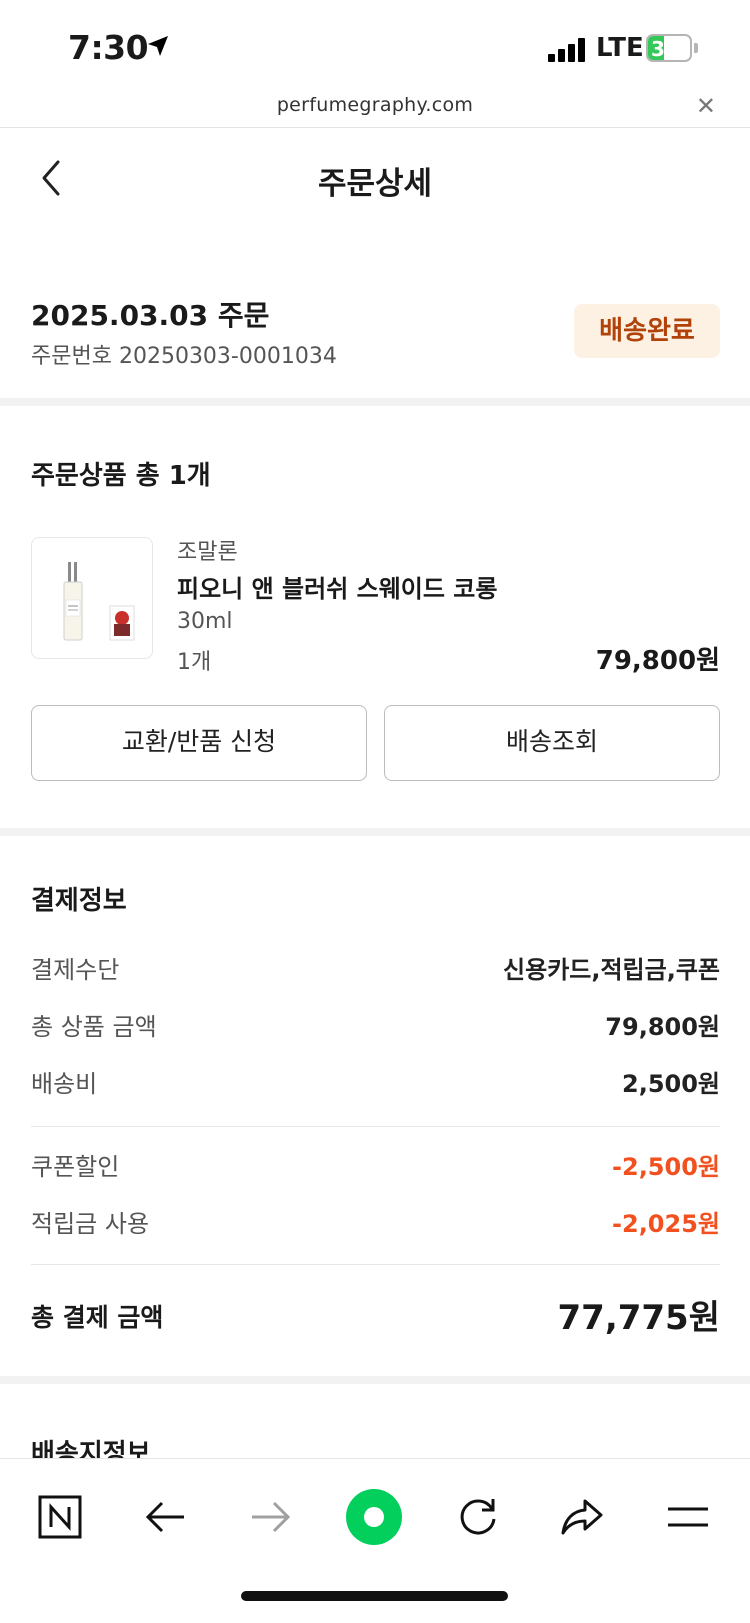  I want to click on coupon-discount-row: 쿠폰할인 -2,500원, so click(375, 1167).